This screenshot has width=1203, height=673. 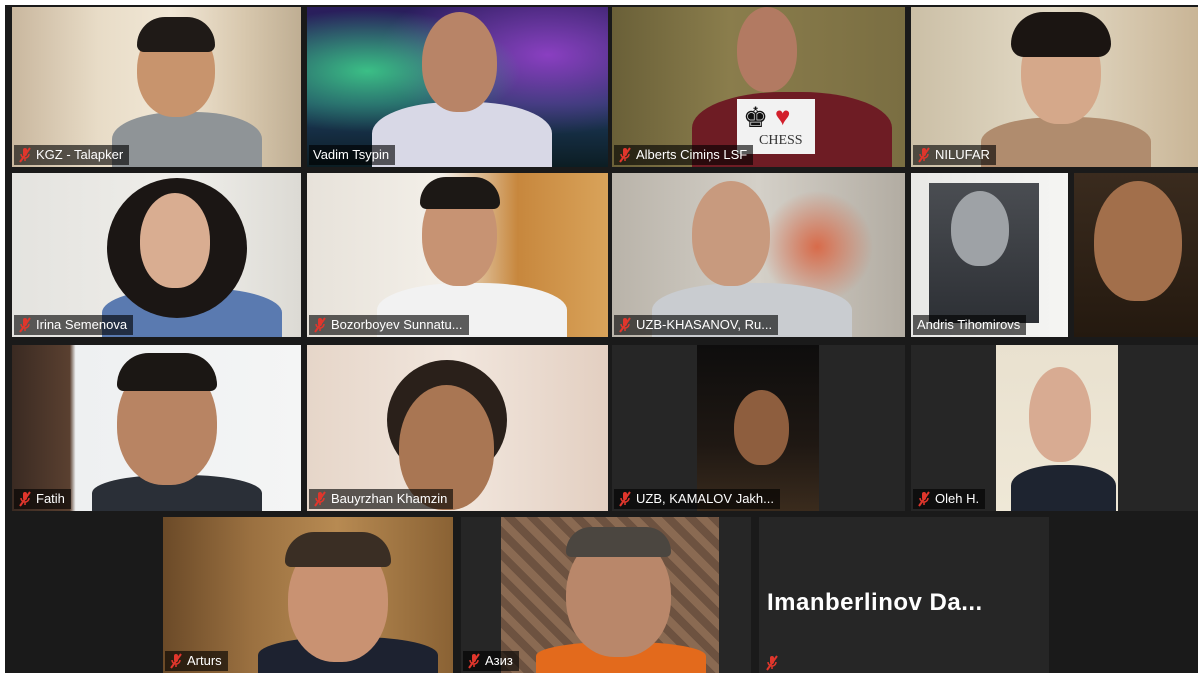 What do you see at coordinates (156, 428) in the screenshot?
I see `video-tile-fatih: Fatih` at bounding box center [156, 428].